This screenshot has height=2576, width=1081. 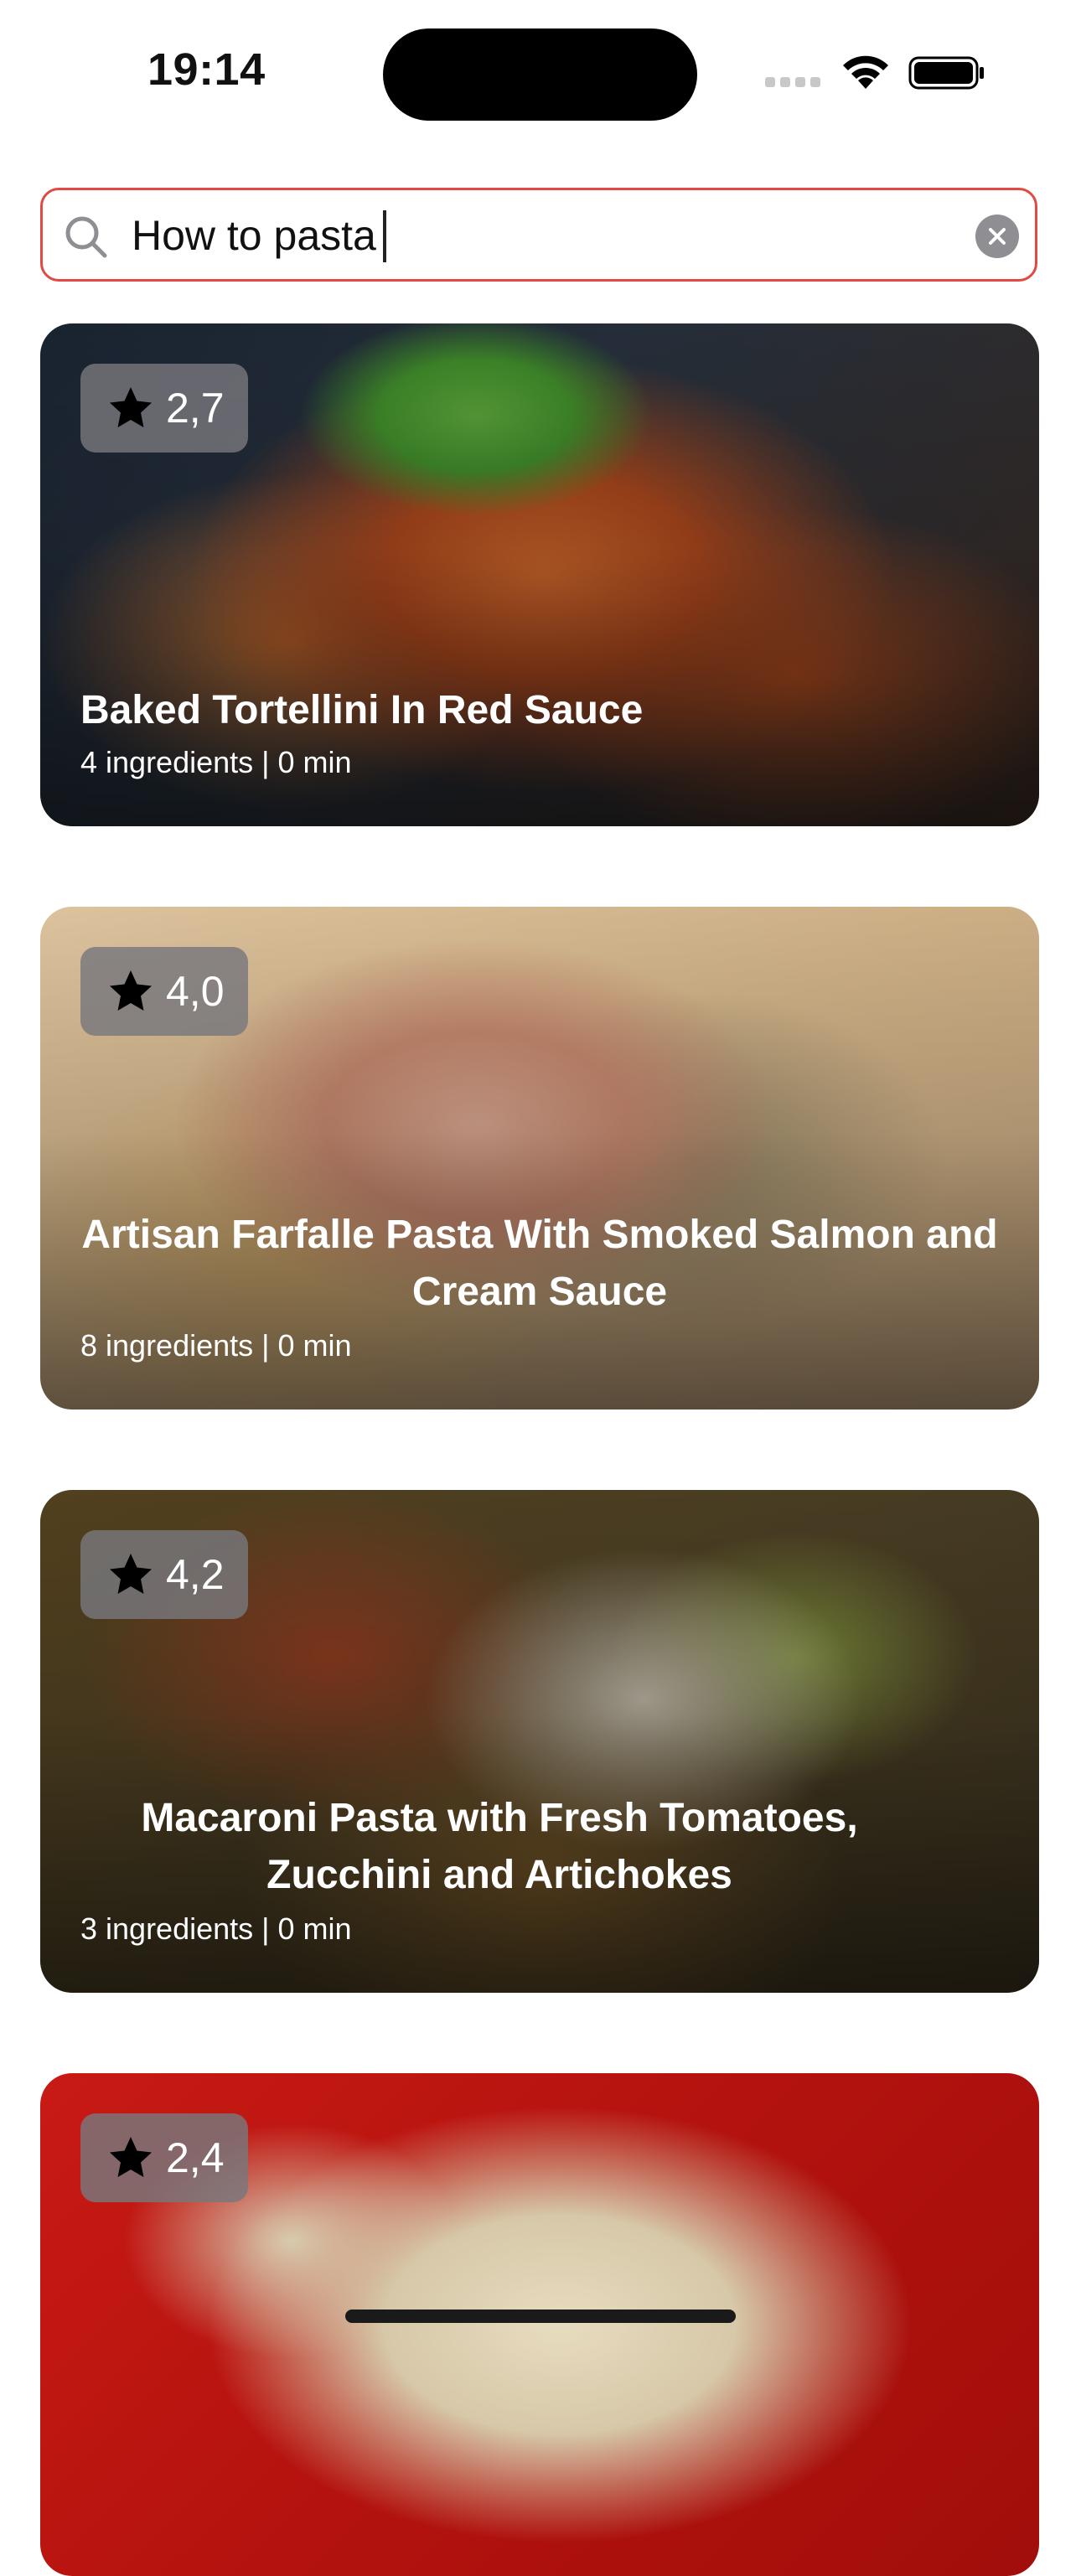 I want to click on home-indicator, so click(x=540, y=2316).